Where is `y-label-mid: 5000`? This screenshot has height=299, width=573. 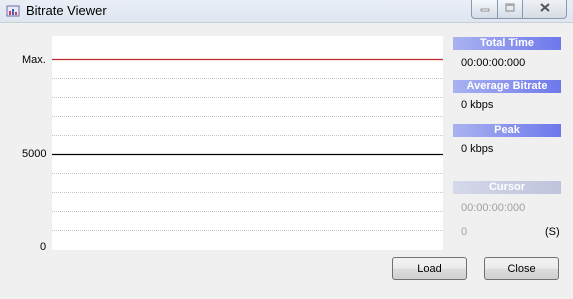 y-label-mid: 5000 is located at coordinates (34, 154).